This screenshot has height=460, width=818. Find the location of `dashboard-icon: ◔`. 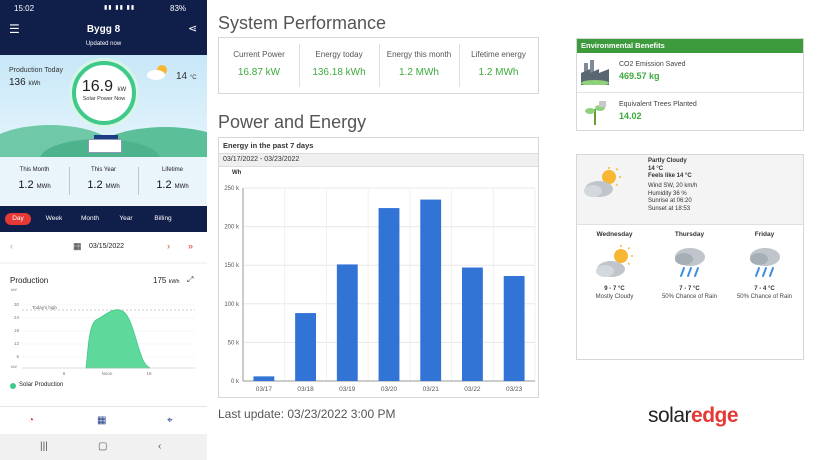

dashboard-icon: ◔ is located at coordinates (31, 420).